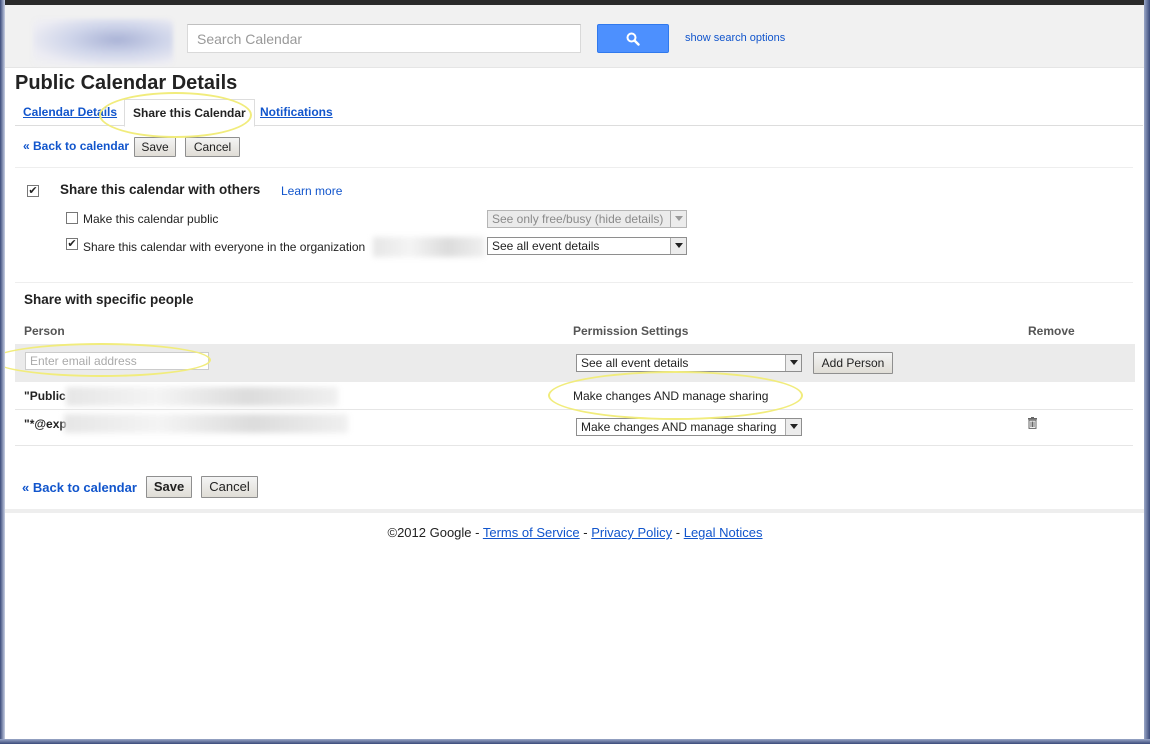 The width and height of the screenshot is (1150, 744). I want to click on show-search-options-link: show search options, so click(735, 38).